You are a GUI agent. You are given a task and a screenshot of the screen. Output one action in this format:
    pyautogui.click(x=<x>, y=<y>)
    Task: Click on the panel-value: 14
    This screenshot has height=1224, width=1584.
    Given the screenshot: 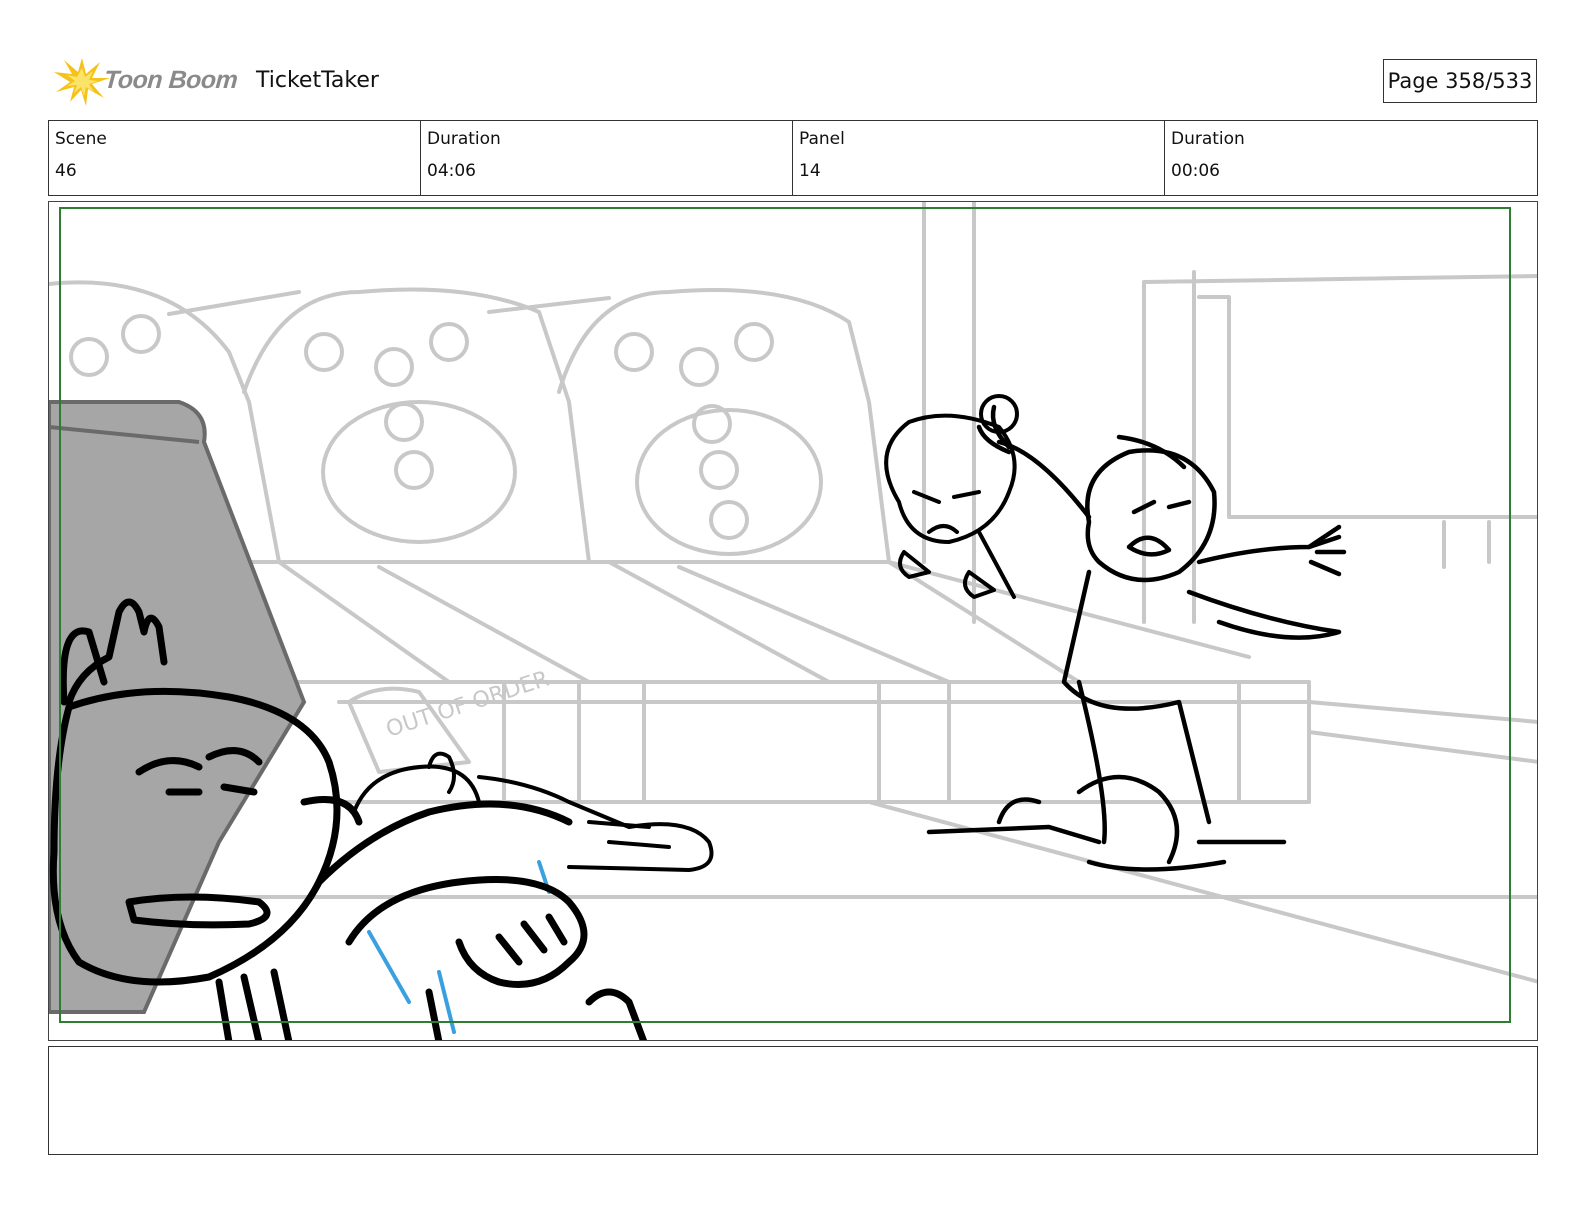 What is the action you would take?
    pyautogui.click(x=810, y=171)
    